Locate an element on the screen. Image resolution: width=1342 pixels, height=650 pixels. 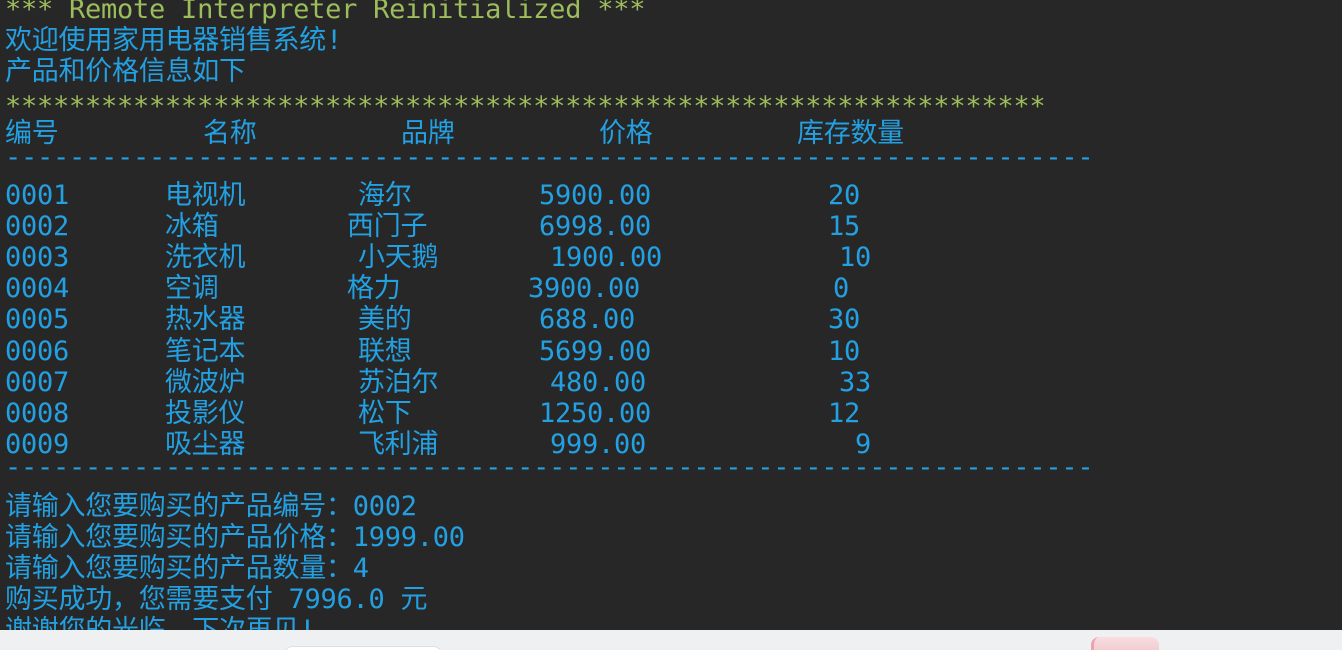
cell-brand: 小天鹅 is located at coordinates (398, 257).